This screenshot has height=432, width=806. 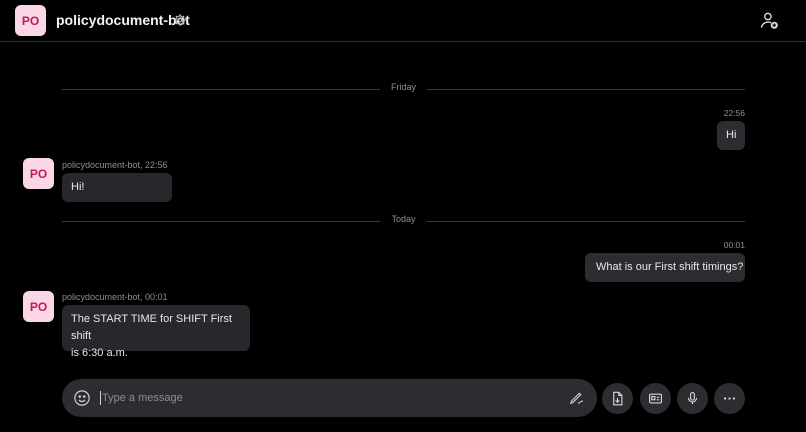 What do you see at coordinates (734, 245) in the screenshot?
I see `message-time: 00:01` at bounding box center [734, 245].